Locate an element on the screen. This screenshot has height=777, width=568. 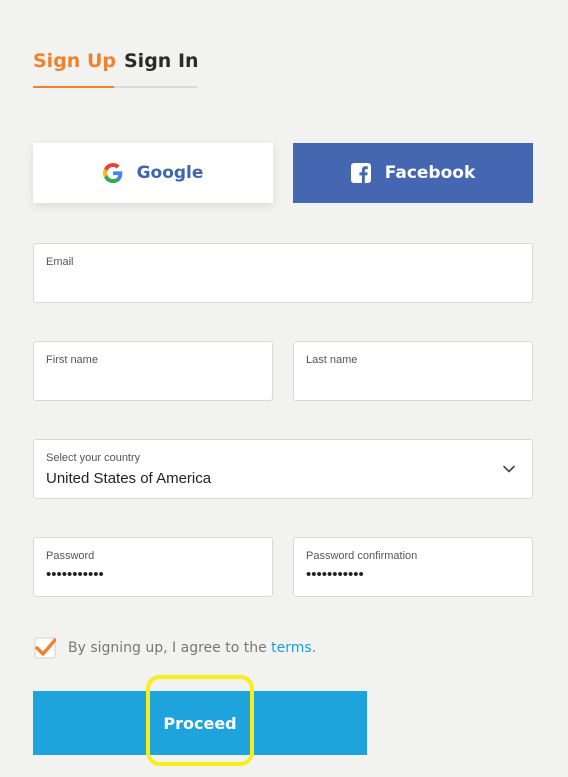
email-label: Email is located at coordinates (60, 262).